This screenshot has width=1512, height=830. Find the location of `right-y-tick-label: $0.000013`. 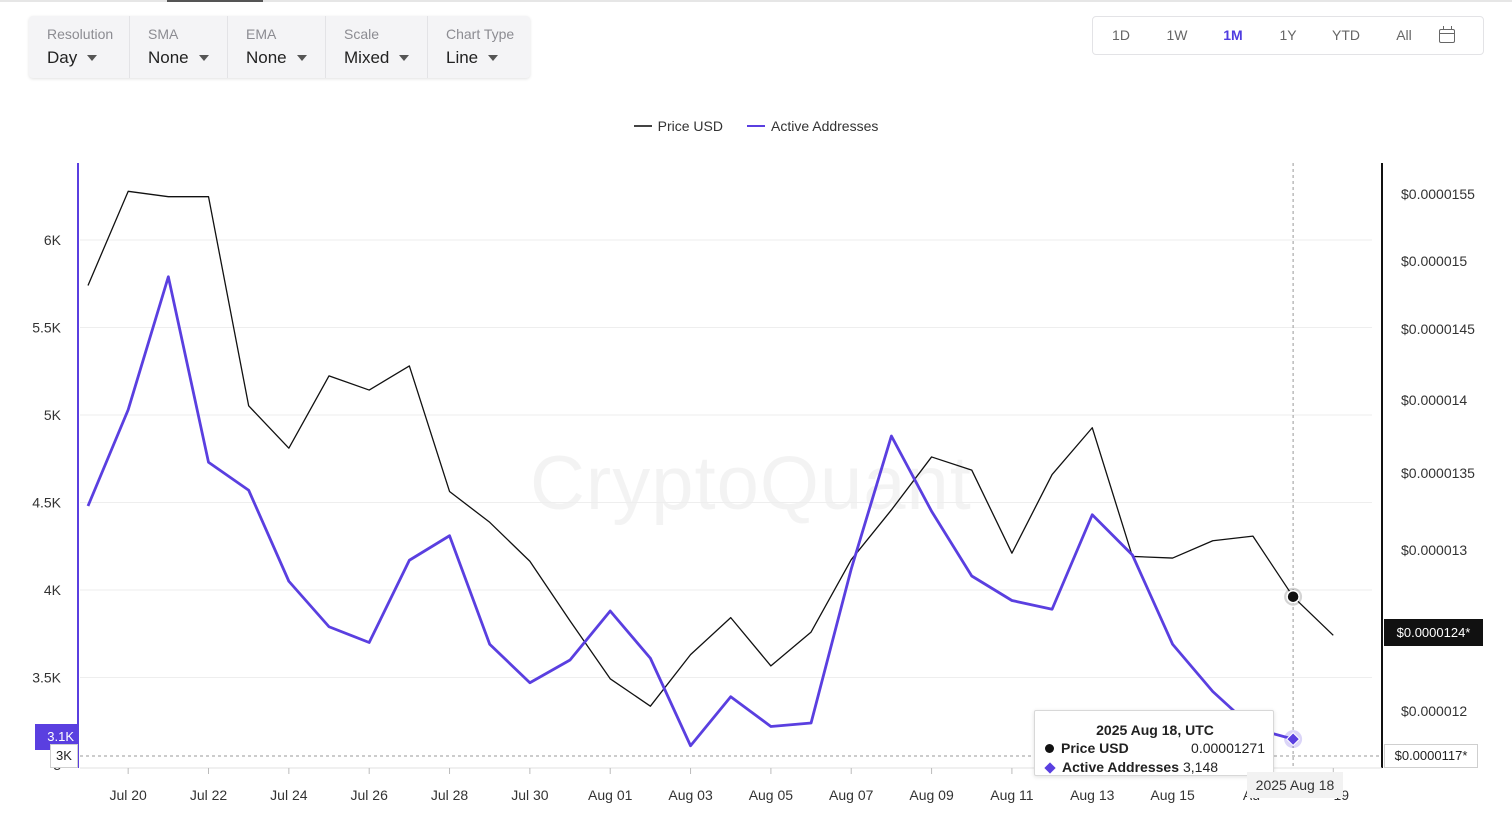

right-y-tick-label: $0.000013 is located at coordinates (1434, 550).